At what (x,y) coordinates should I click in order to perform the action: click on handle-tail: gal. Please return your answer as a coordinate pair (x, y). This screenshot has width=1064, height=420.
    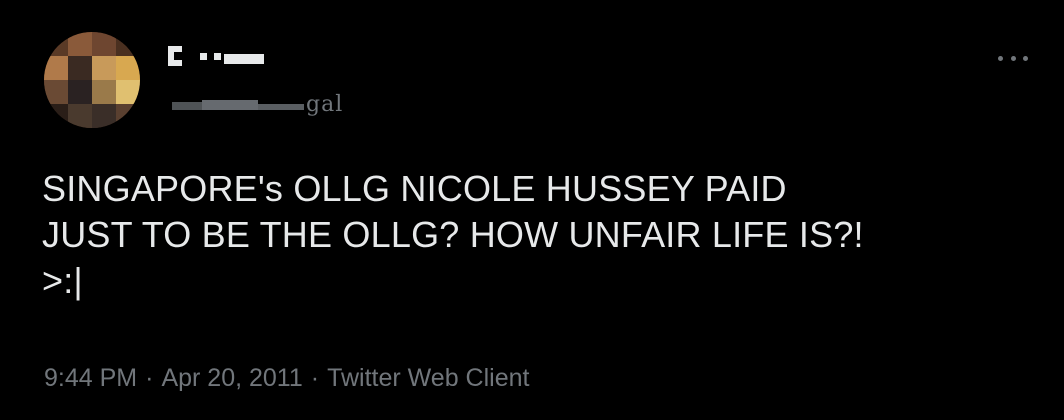
    Looking at the image, I should click on (325, 104).